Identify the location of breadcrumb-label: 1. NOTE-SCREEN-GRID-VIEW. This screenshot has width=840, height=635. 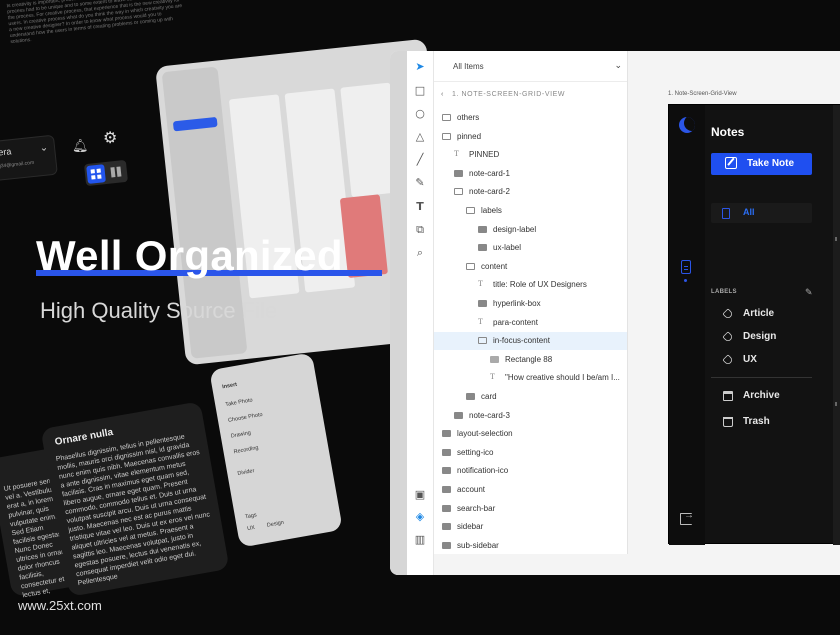
(508, 94).